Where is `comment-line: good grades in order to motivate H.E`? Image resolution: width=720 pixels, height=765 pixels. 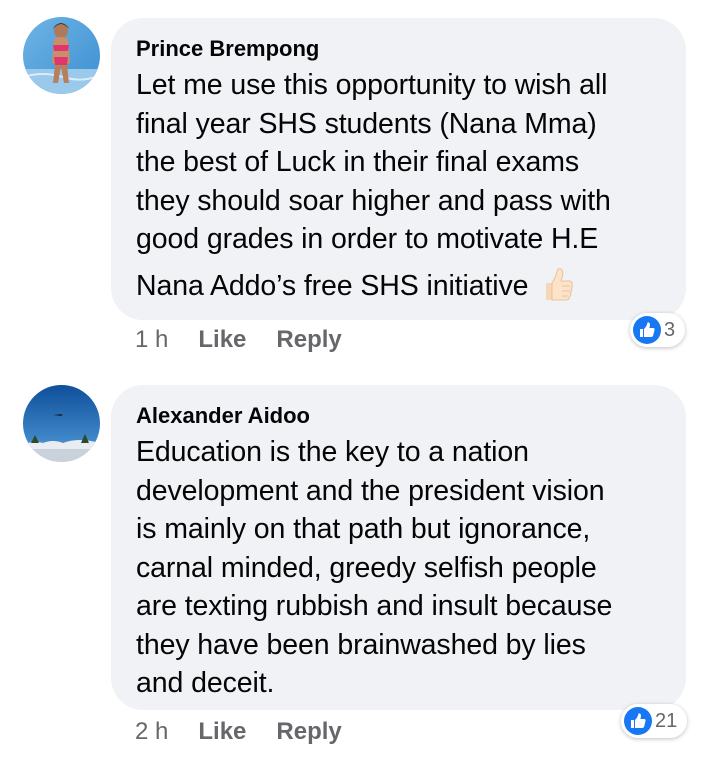
comment-line: good grades in order to motivate H.E is located at coordinates (367, 239).